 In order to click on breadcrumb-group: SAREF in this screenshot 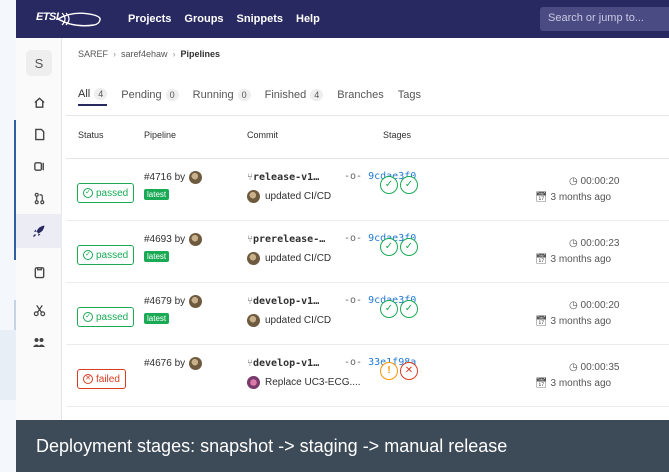, I will do `click(93, 54)`.